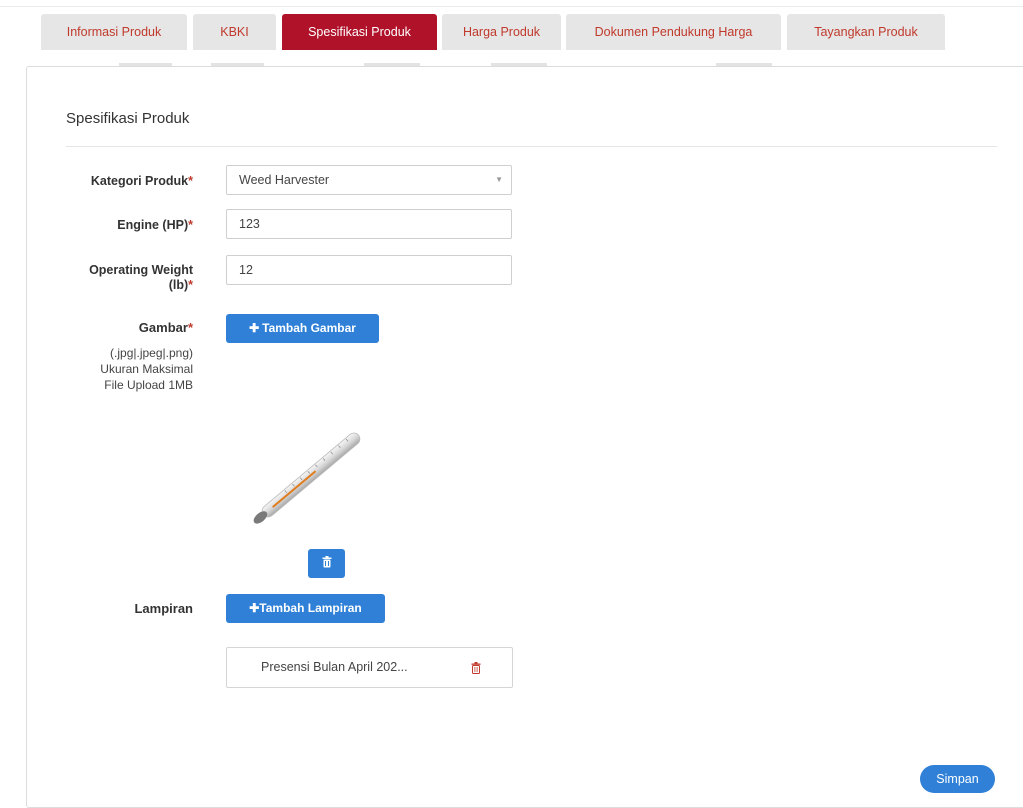  Describe the element at coordinates (369, 270) in the screenshot. I see `weight-input: 12` at that location.